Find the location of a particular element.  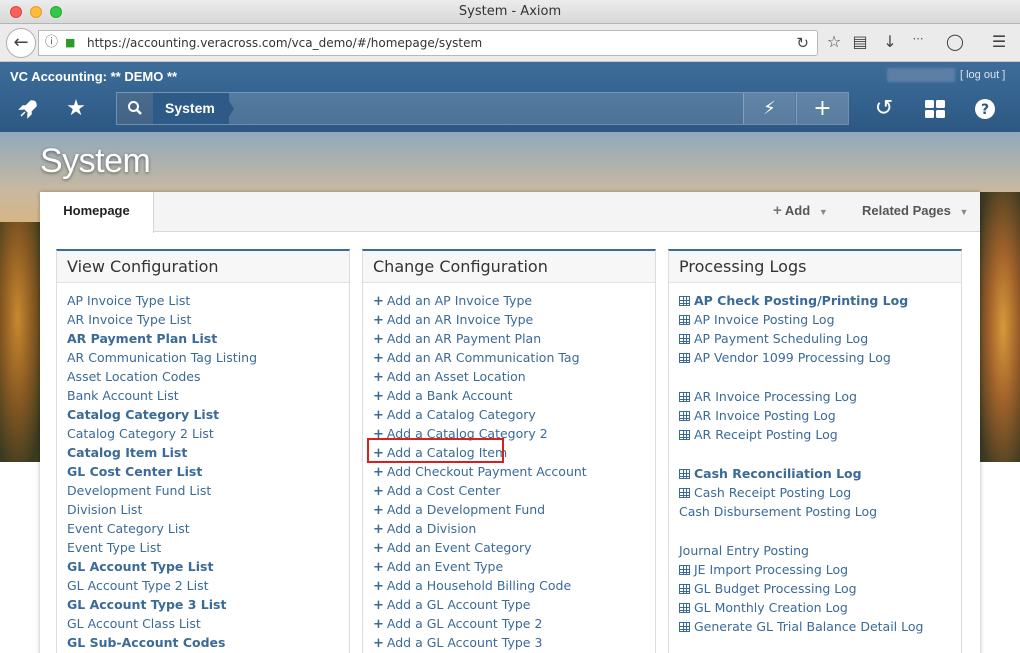

list-item: AR Invoice Type List is located at coordinates (208, 319).